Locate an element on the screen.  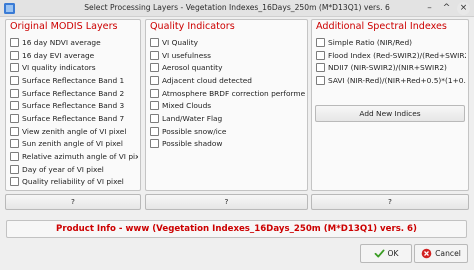
checkbox-label: VI quality indicators is located at coordinates (59, 68).